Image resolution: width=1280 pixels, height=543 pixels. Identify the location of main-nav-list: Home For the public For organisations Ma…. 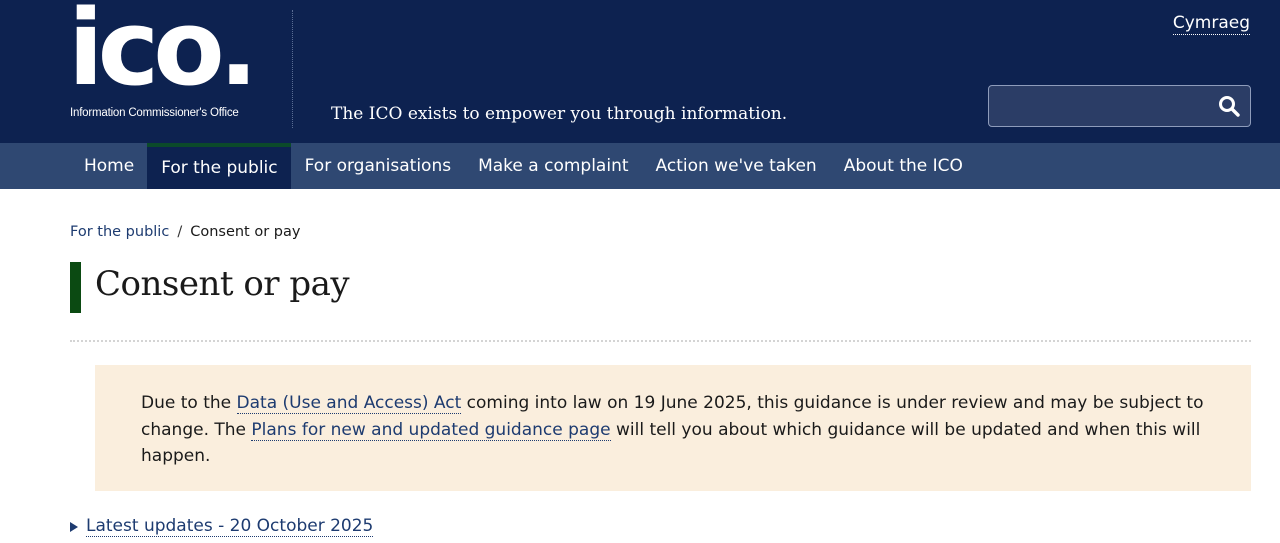
(523, 166).